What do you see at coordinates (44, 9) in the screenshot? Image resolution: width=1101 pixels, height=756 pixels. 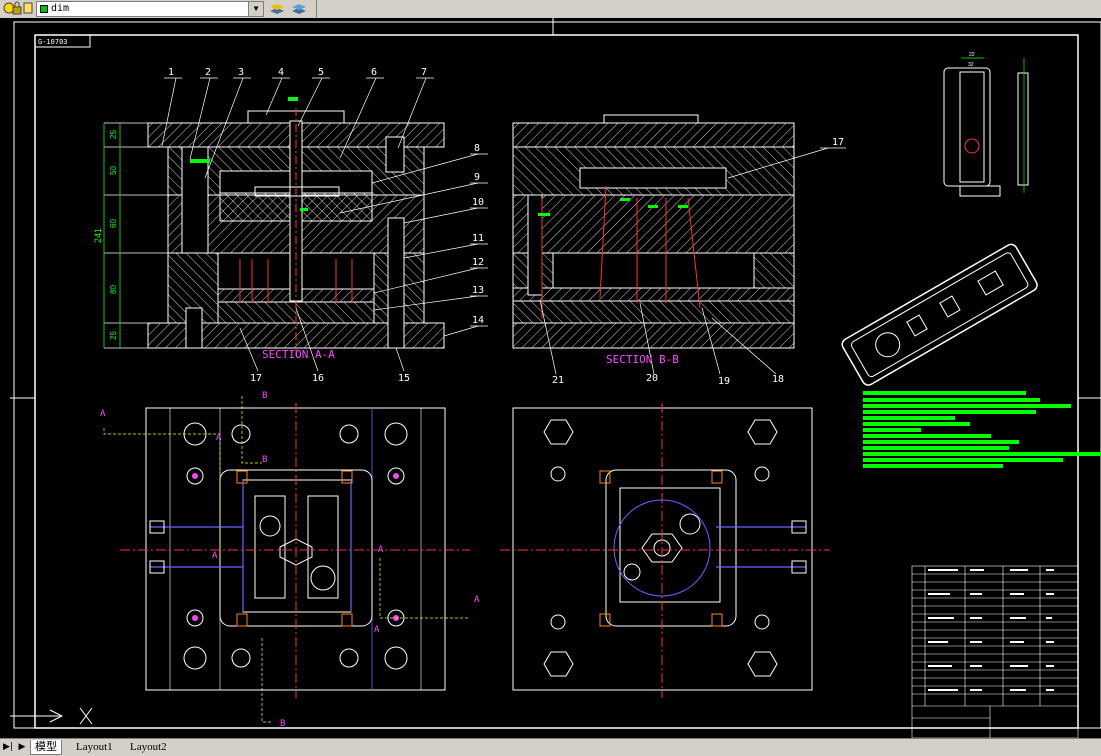 I see `layer-color-icon` at bounding box center [44, 9].